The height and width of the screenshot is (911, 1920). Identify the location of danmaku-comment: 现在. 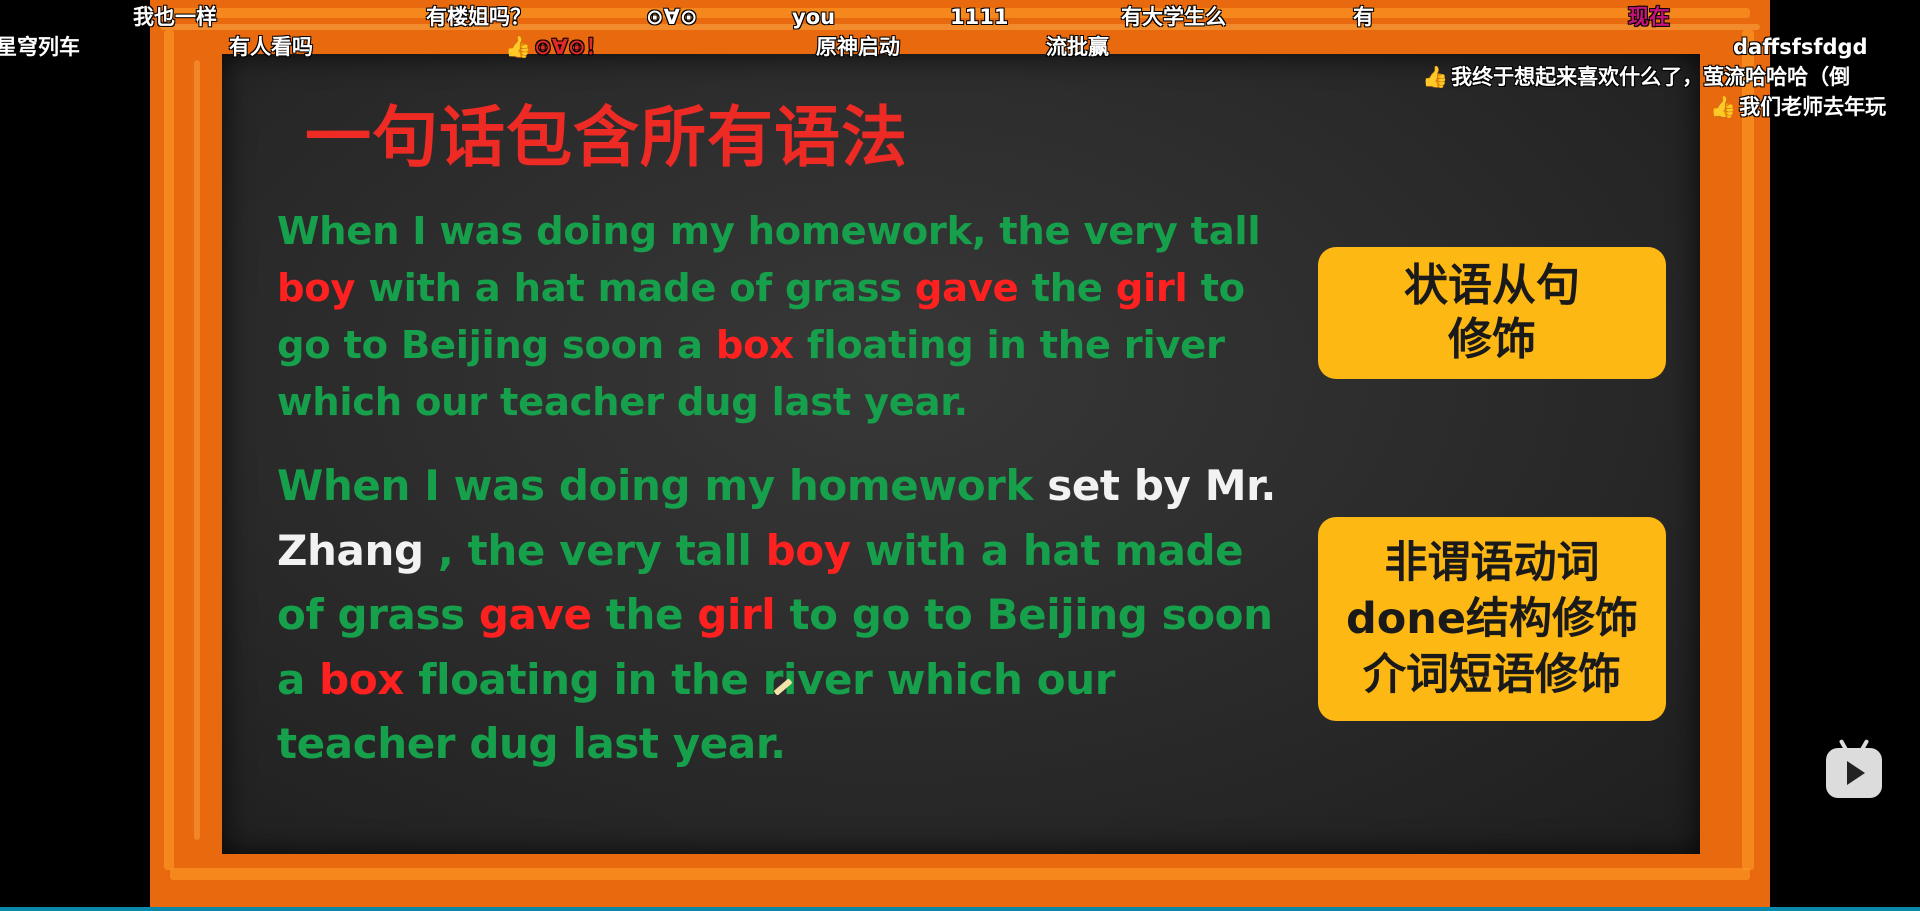
(1649, 17).